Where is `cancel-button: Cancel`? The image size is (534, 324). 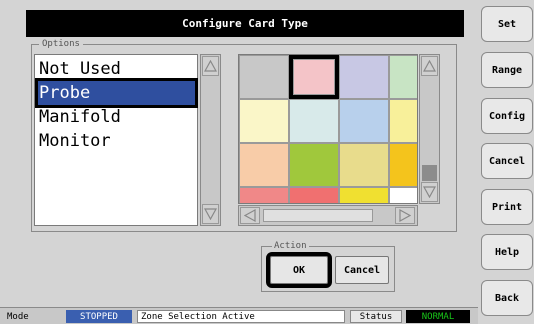
cancel-button: Cancel is located at coordinates (362, 270).